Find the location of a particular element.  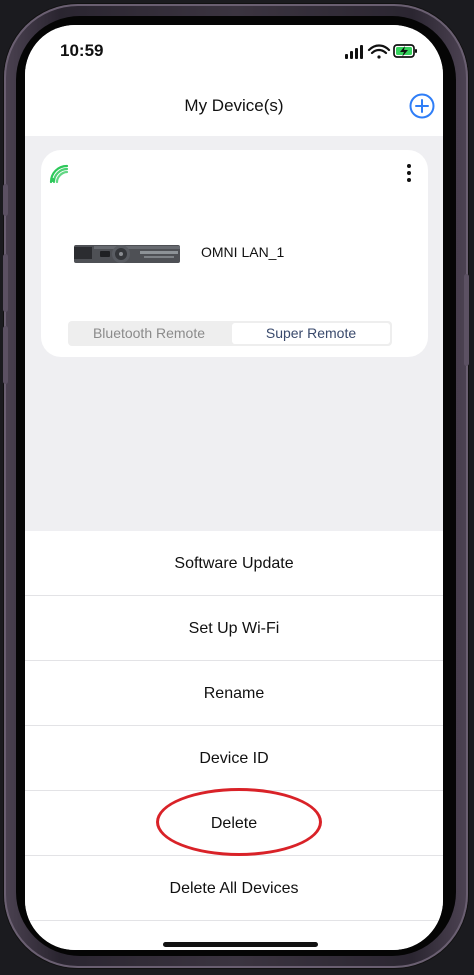

plus-circle-icon is located at coordinates (422, 106).